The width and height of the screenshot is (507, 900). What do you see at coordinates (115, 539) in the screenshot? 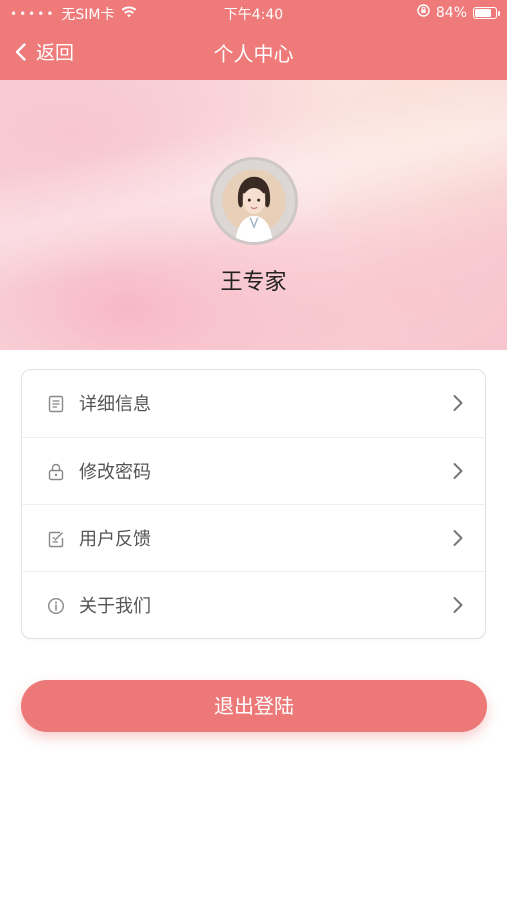
I see `menu-item-label: 用户反馈` at bounding box center [115, 539].